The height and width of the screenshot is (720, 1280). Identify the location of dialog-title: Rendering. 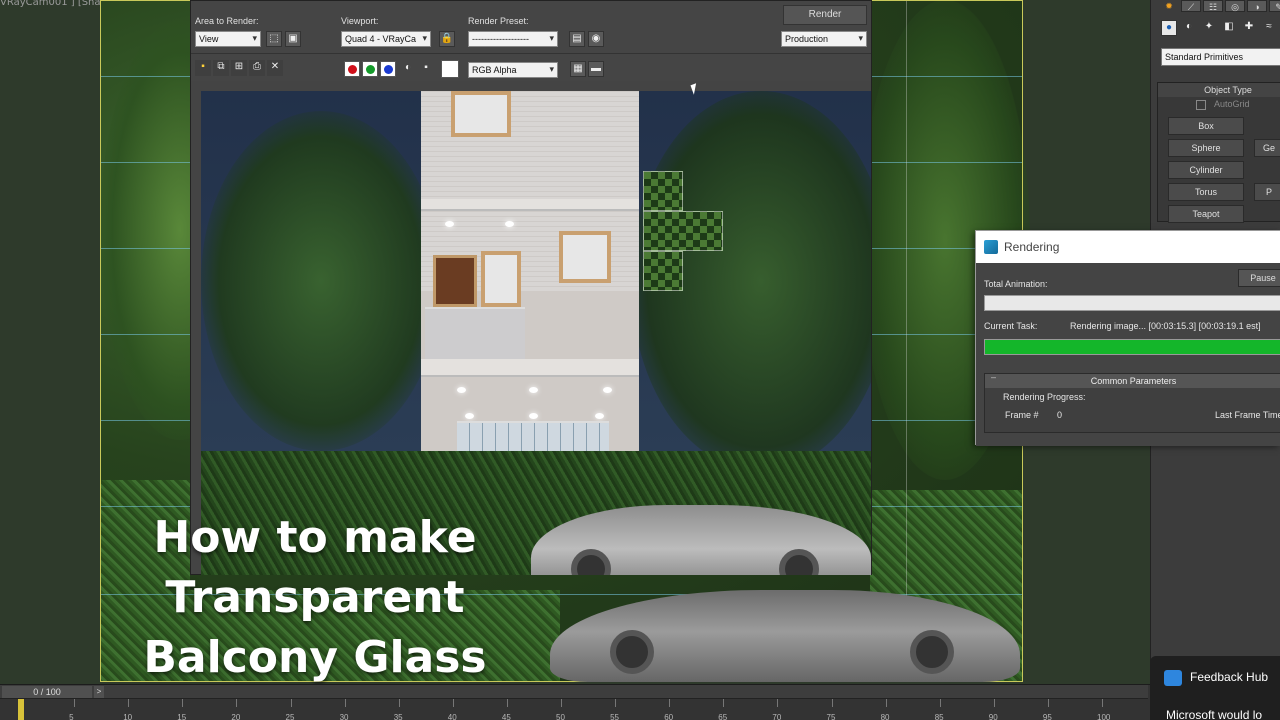
(1032, 247).